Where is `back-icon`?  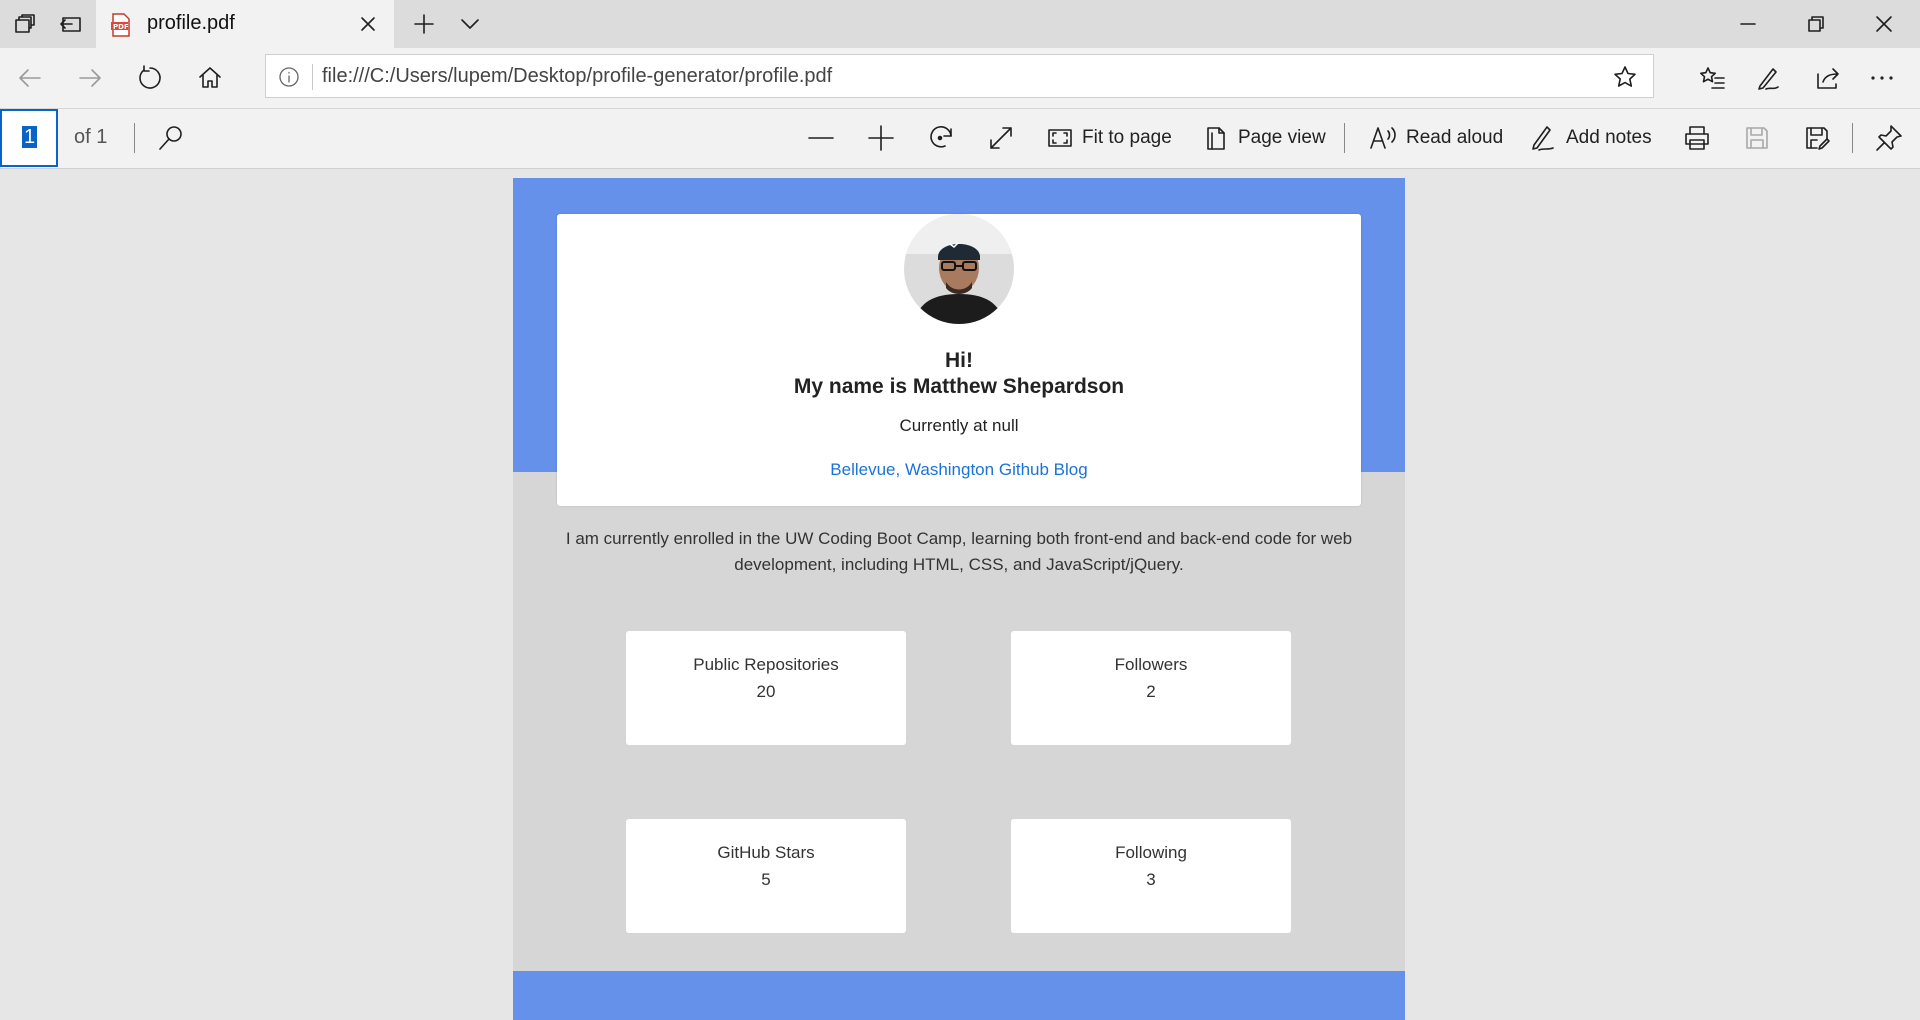
back-icon is located at coordinates (30, 78).